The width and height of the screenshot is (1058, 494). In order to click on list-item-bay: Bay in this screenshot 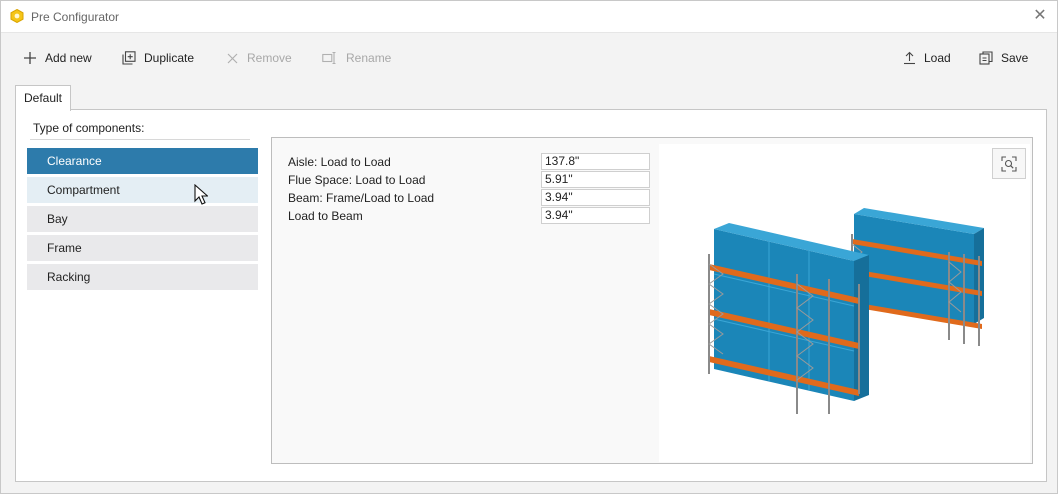, I will do `click(142, 219)`.